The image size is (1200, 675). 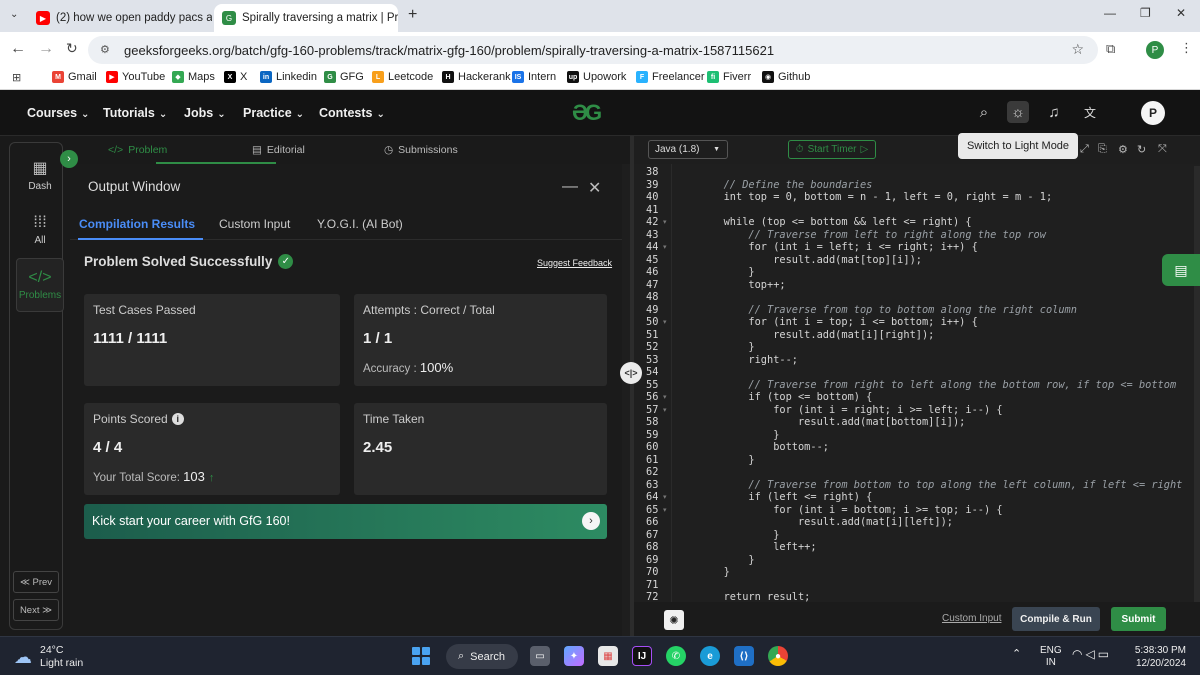 I want to click on bookmark-upowork: up Upowork, so click(x=596, y=77).